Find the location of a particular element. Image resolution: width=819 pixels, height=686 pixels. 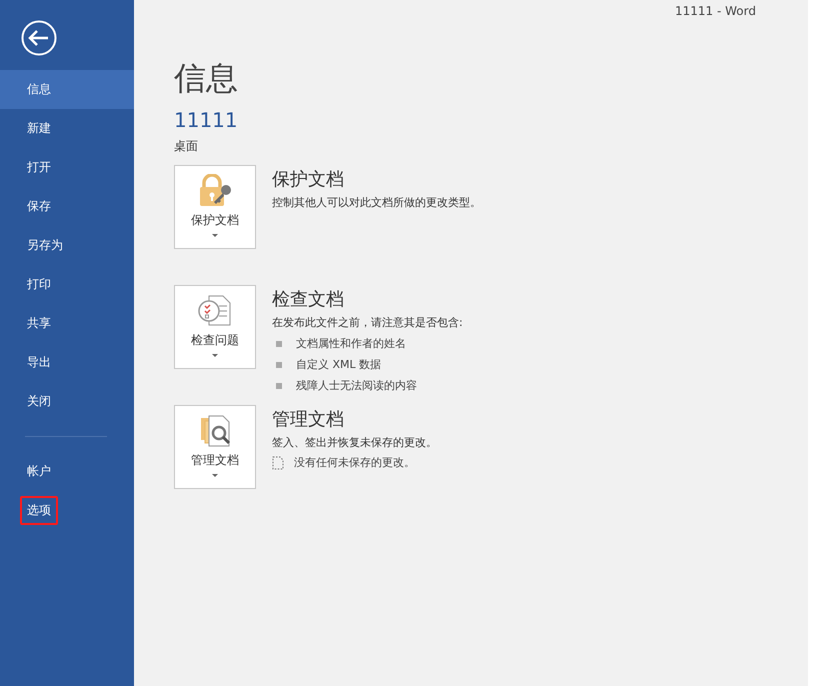

section-description: 控制其他人可以对此文档所做的更改类型。 is located at coordinates (376, 202).